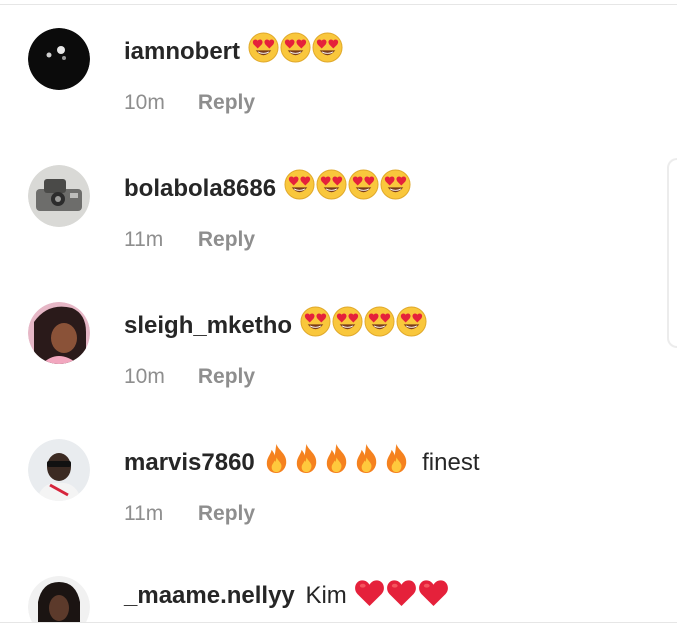 Image resolution: width=677 pixels, height=628 pixels. I want to click on username: marvis7860, so click(189, 462).